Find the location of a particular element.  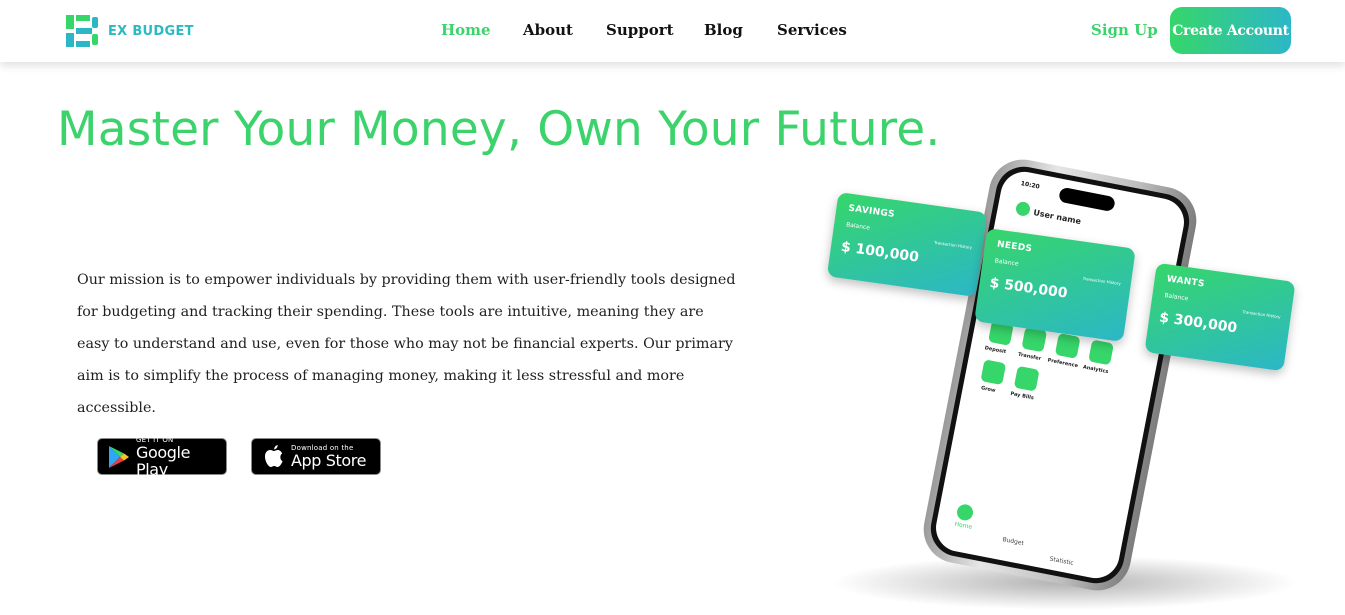

home-tab-icon is located at coordinates (965, 512).